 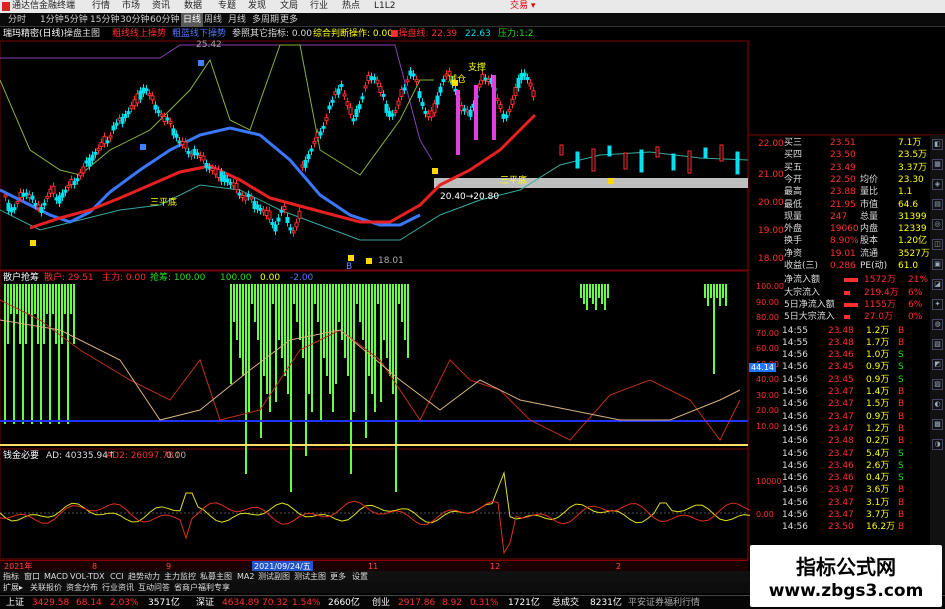 What do you see at coordinates (839, 478) in the screenshot?
I see `tick-row: 14:56 23.46 0.4万 S` at bounding box center [839, 478].